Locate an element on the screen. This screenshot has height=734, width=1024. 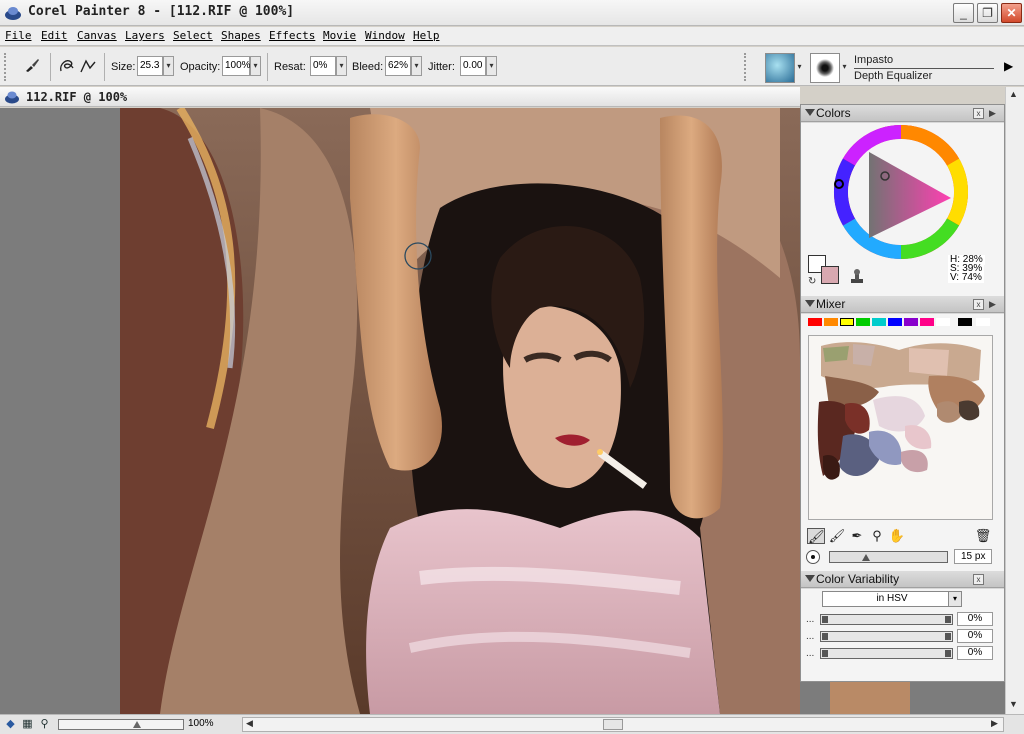
brush-category-icon is located at coordinates (780, 68).